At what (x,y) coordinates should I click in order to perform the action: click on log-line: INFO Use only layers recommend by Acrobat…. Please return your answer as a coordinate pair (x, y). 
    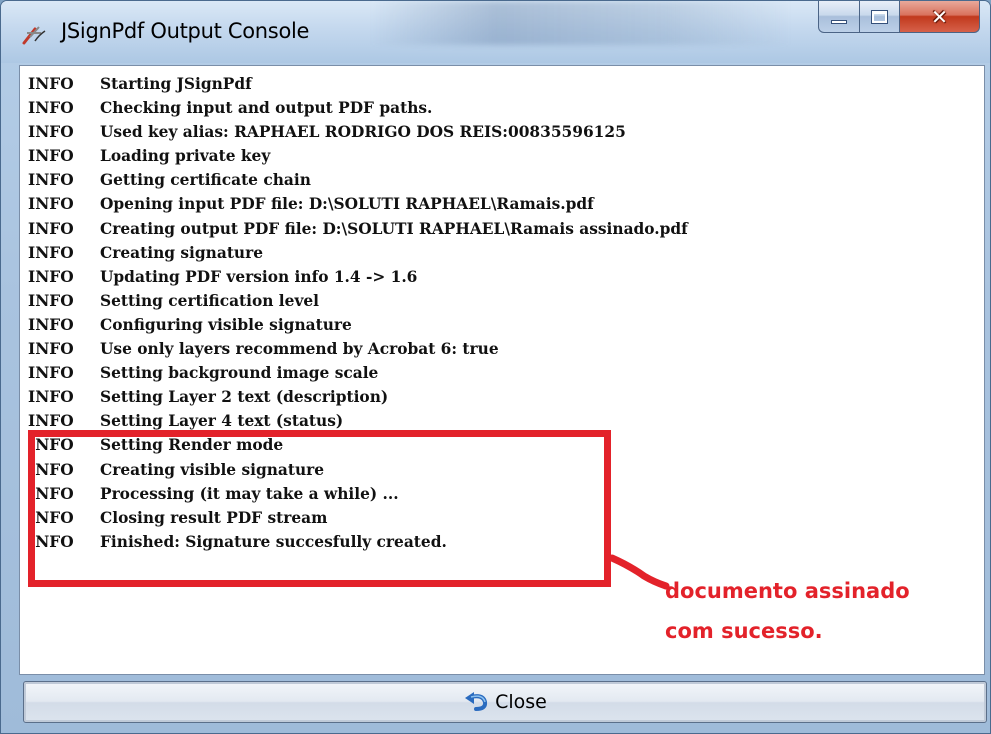
    Looking at the image, I should click on (358, 349).